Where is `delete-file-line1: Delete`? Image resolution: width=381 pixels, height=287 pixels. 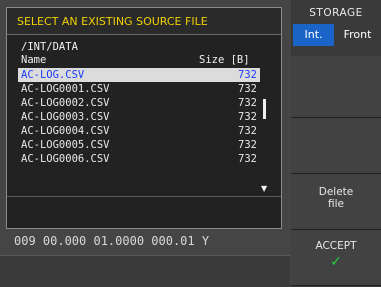 delete-file-line1: Delete is located at coordinates (336, 192).